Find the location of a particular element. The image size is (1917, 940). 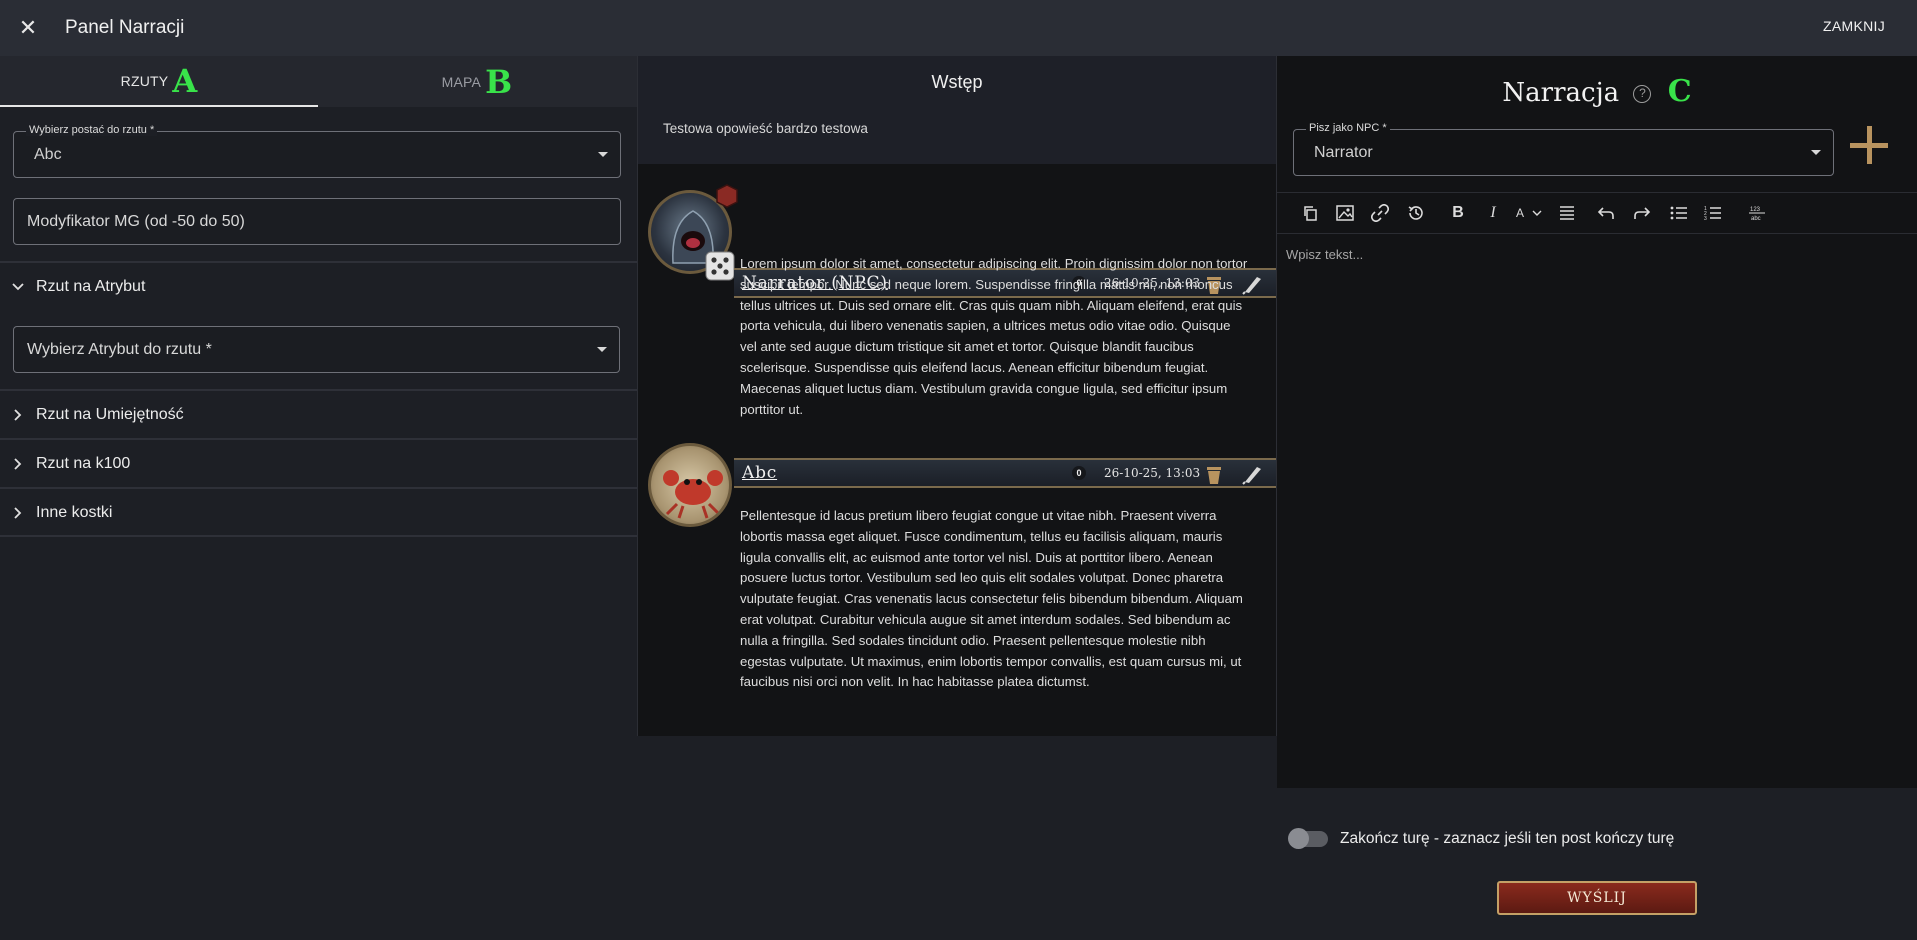

chevron-down-icon is located at coordinates (18, 287).